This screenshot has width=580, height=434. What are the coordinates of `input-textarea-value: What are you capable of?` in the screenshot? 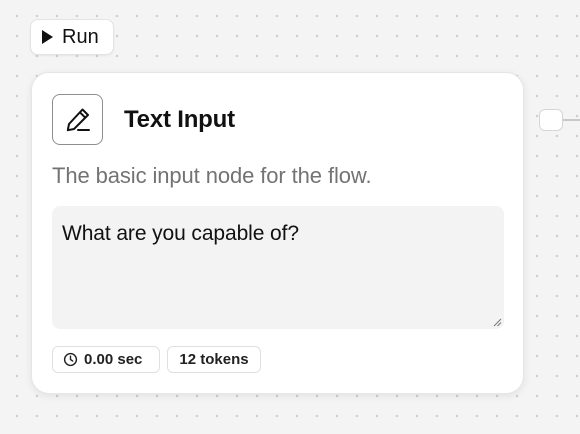 It's located at (180, 233).